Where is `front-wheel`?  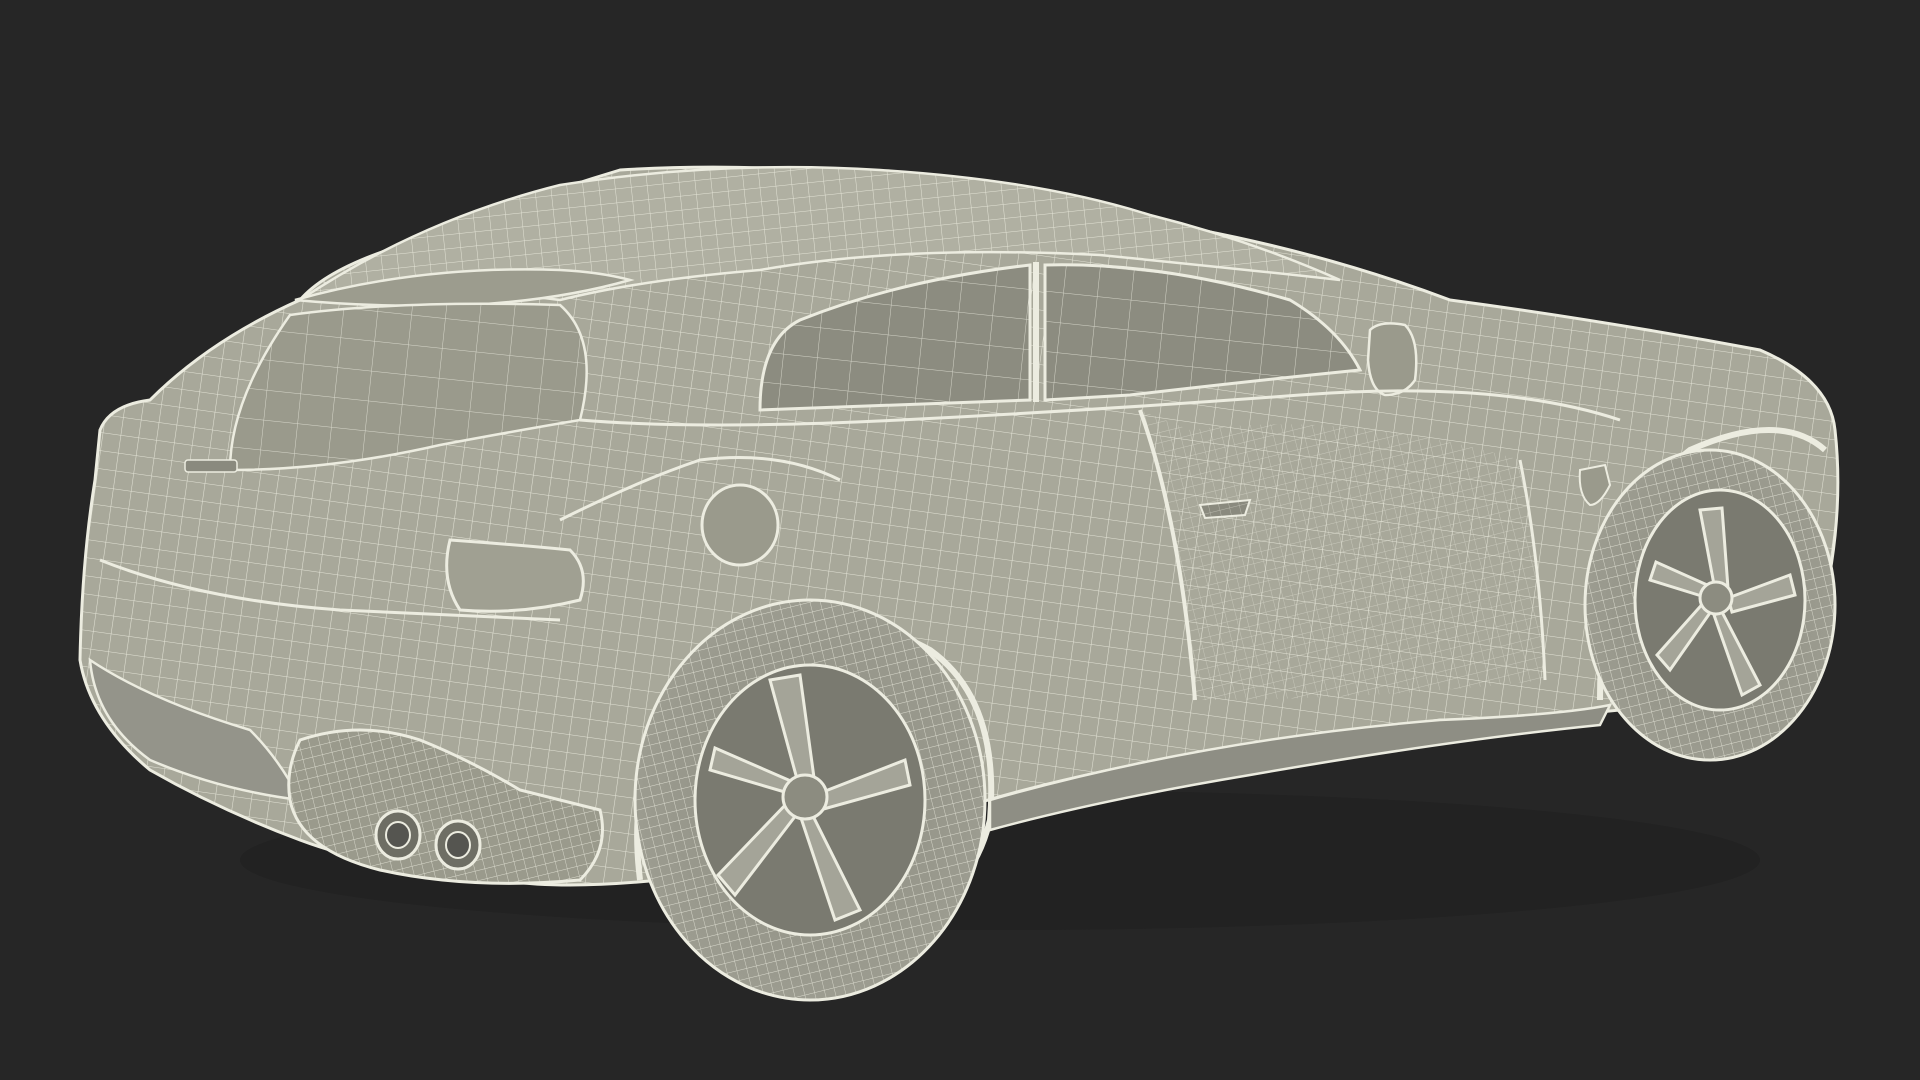
front-wheel is located at coordinates (1710, 605).